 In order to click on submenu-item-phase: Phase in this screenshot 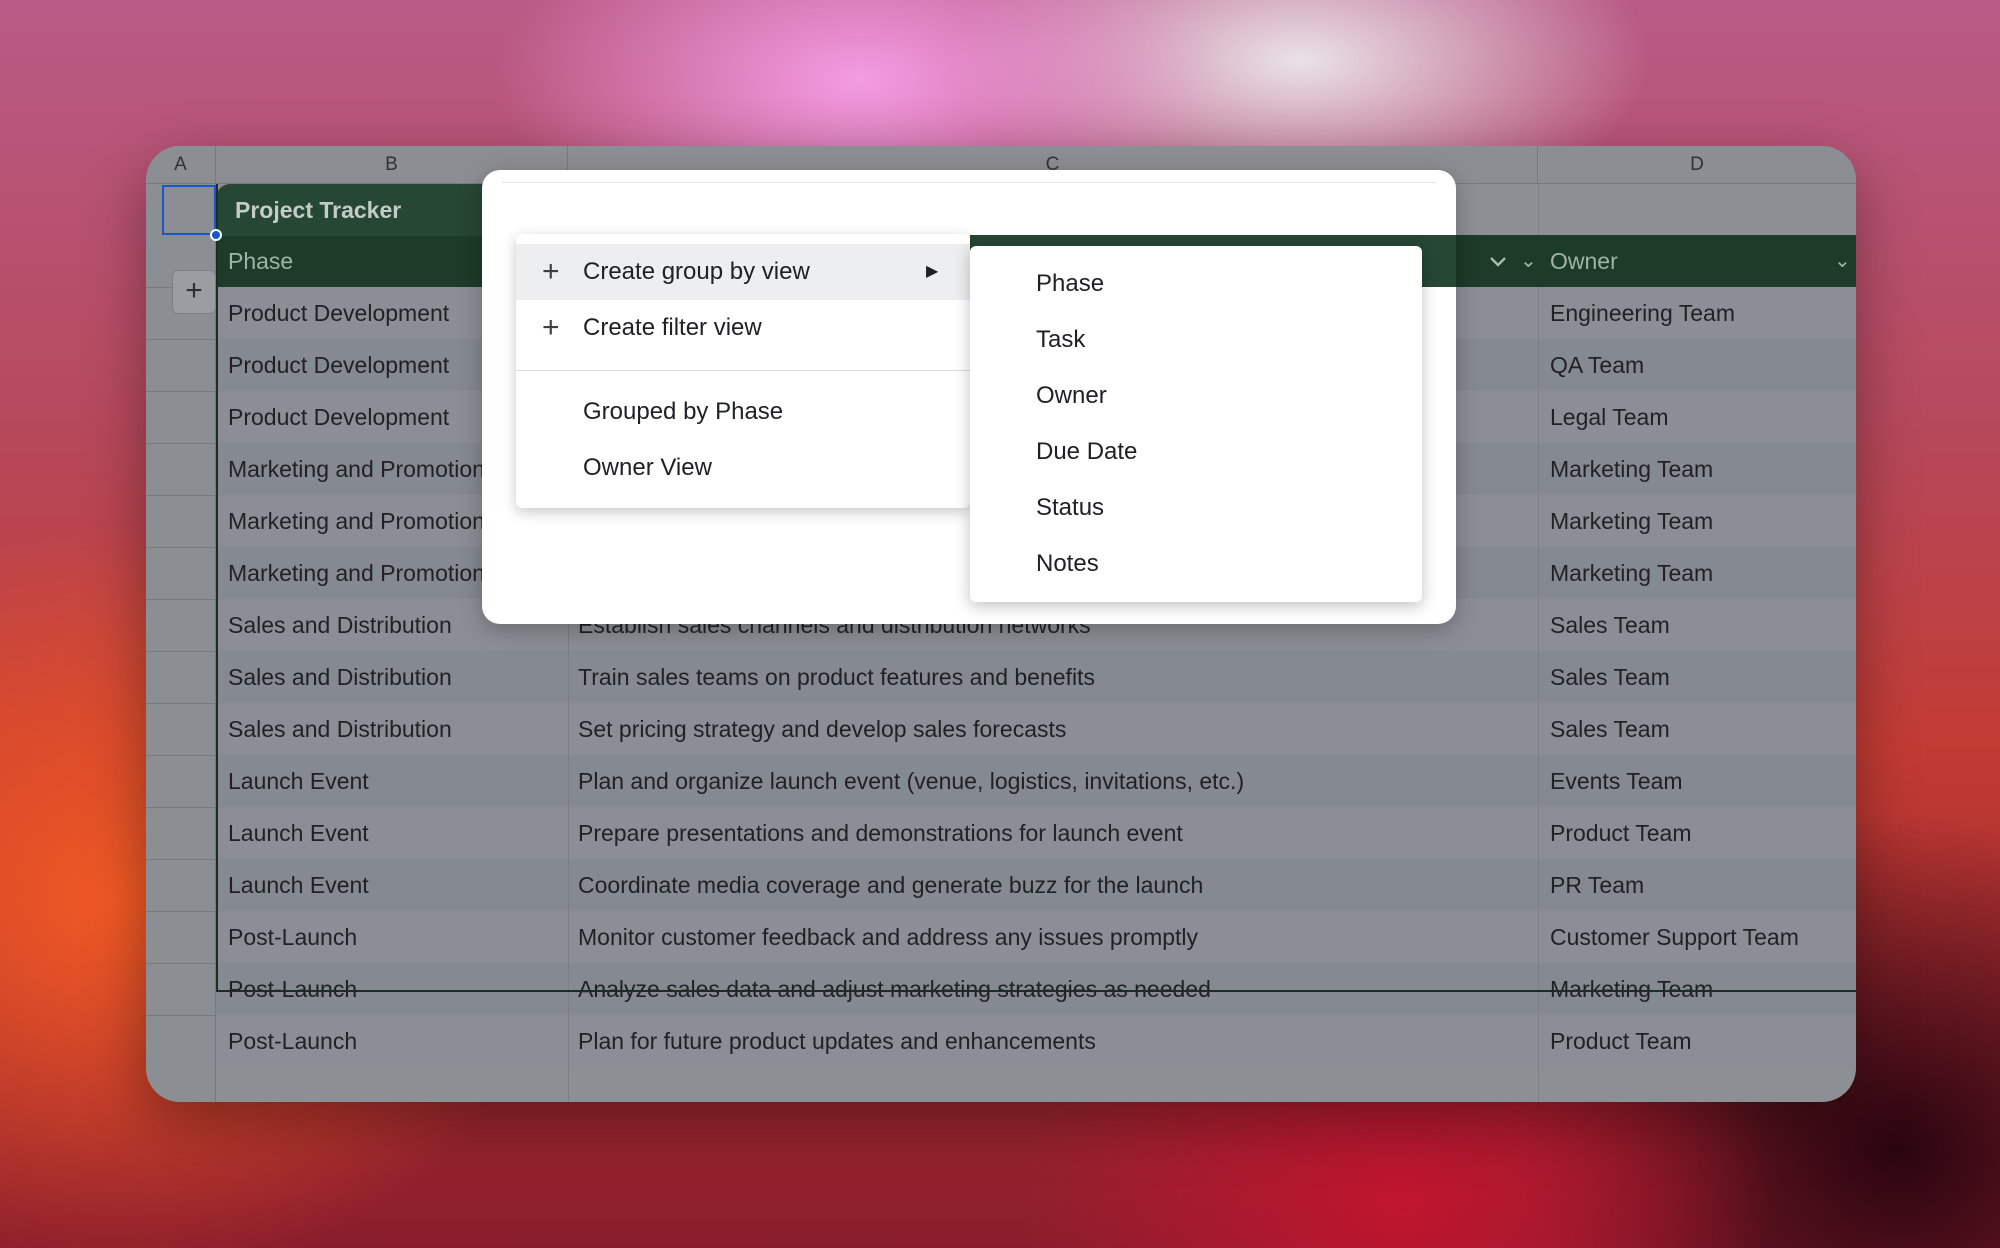, I will do `click(1196, 284)`.